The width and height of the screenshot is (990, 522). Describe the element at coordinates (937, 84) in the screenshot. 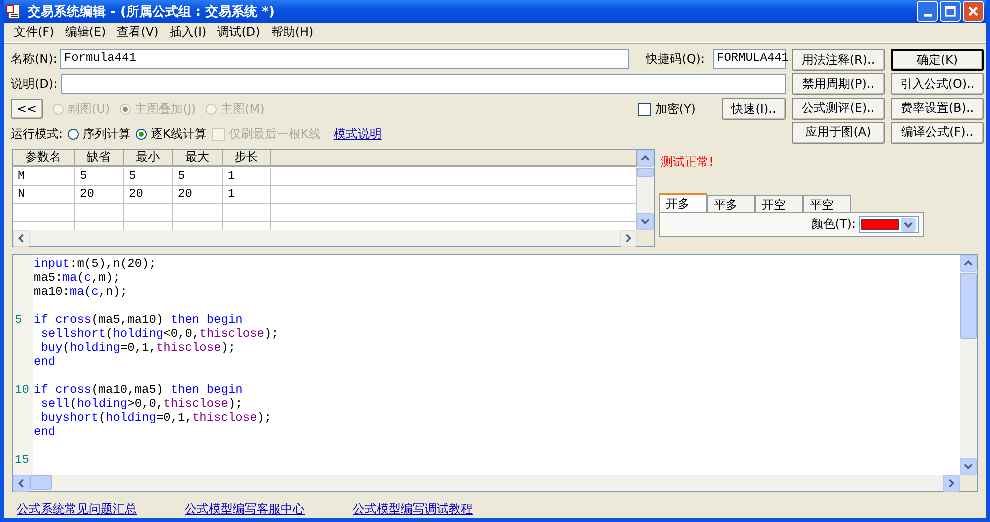

I see `action-button: 引入公式(O)..` at that location.